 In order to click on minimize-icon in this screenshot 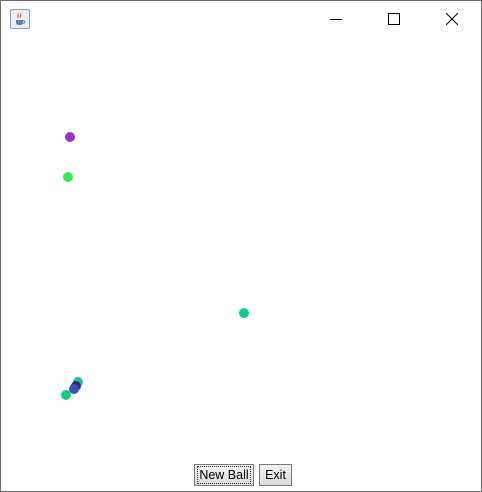, I will do `click(336, 19)`.